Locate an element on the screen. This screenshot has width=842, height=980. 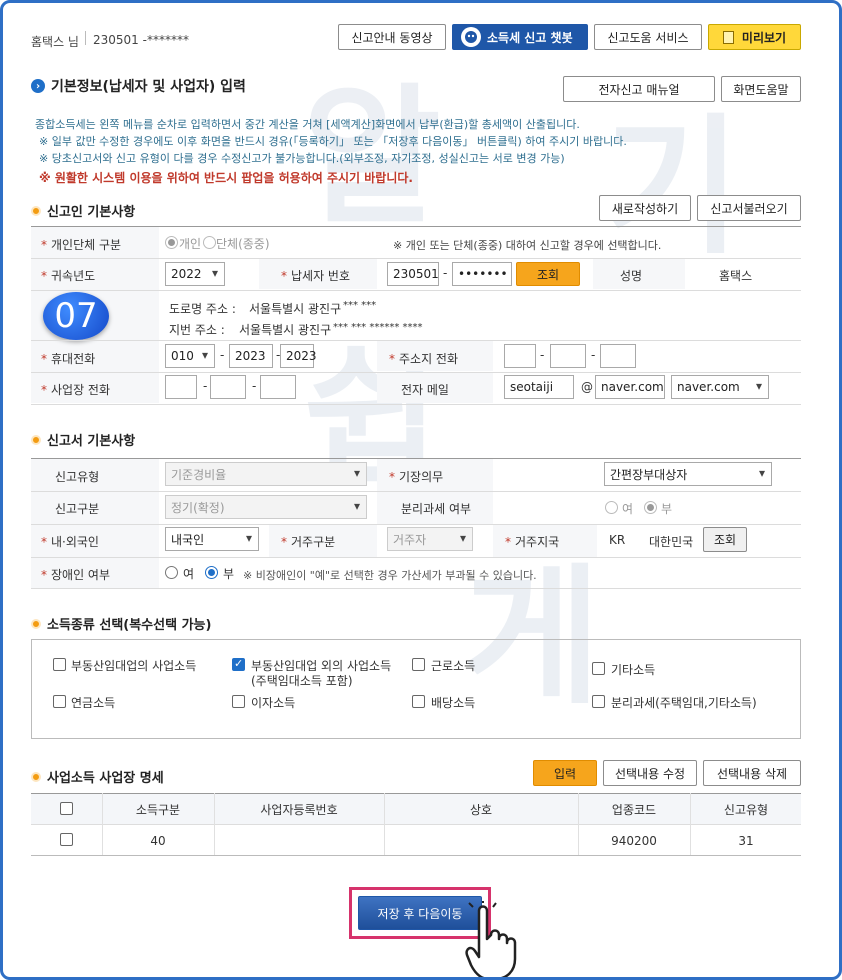
report-section-title: 신고서 기본사항 is located at coordinates (83, 439).